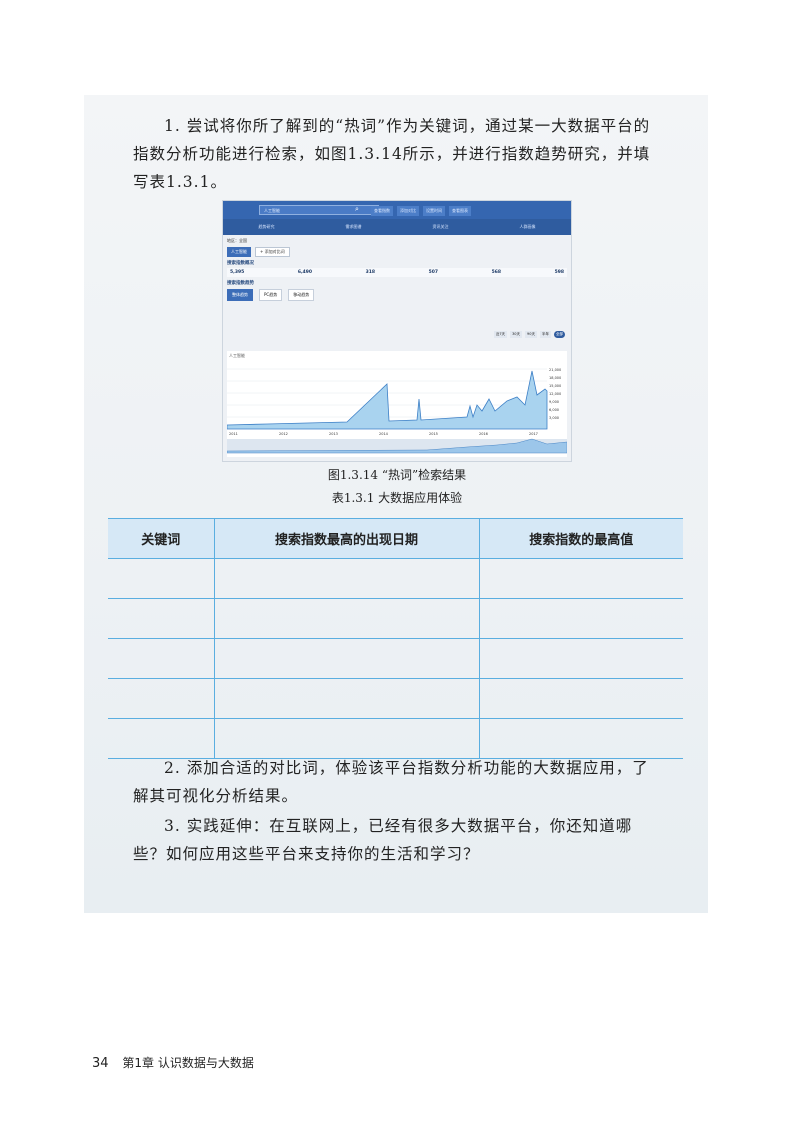  I want to click on range-option: 半年, so click(545, 334).